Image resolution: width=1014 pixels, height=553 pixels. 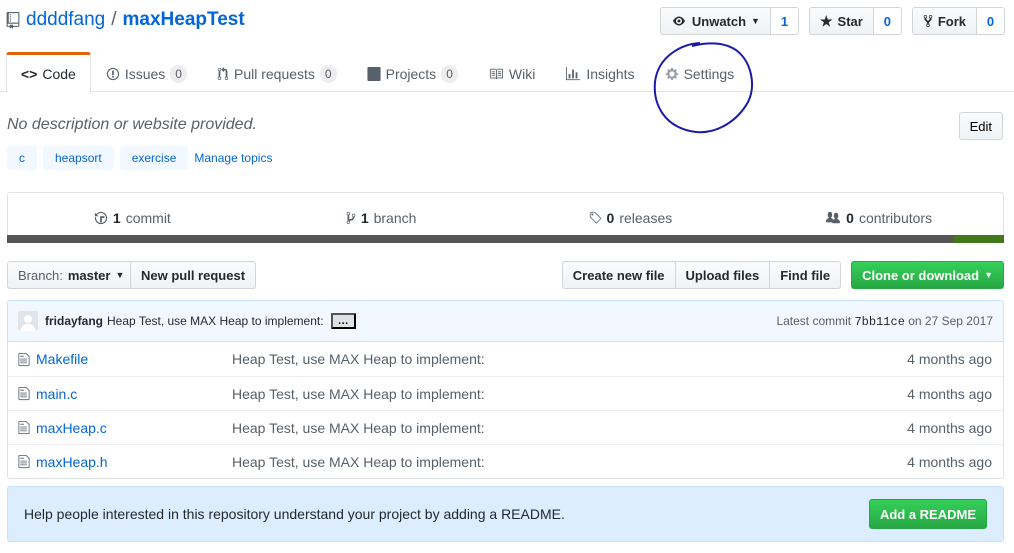 I want to click on forks-count: 0, so click(x=991, y=21).